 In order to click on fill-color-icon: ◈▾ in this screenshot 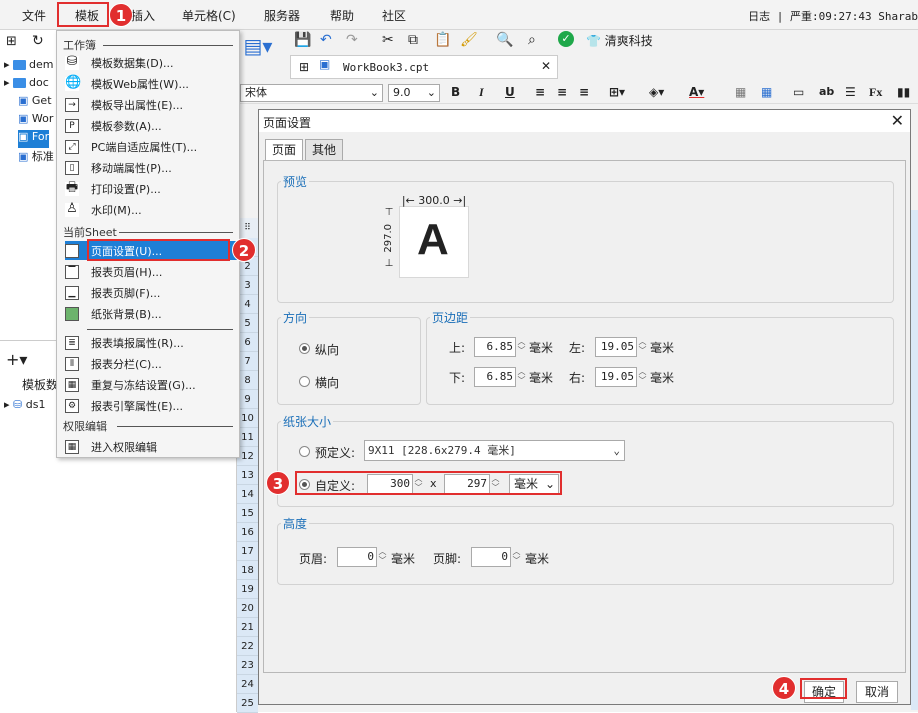, I will do `click(656, 92)`.